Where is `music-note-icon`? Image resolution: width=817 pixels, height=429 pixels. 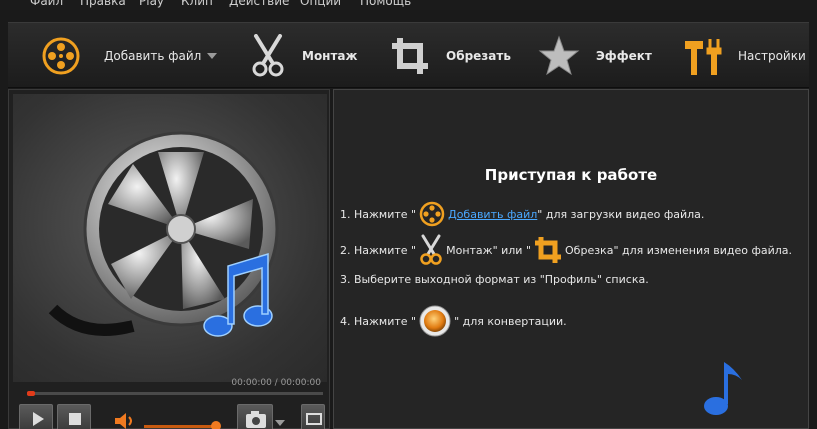 music-note-icon is located at coordinates (723, 388).